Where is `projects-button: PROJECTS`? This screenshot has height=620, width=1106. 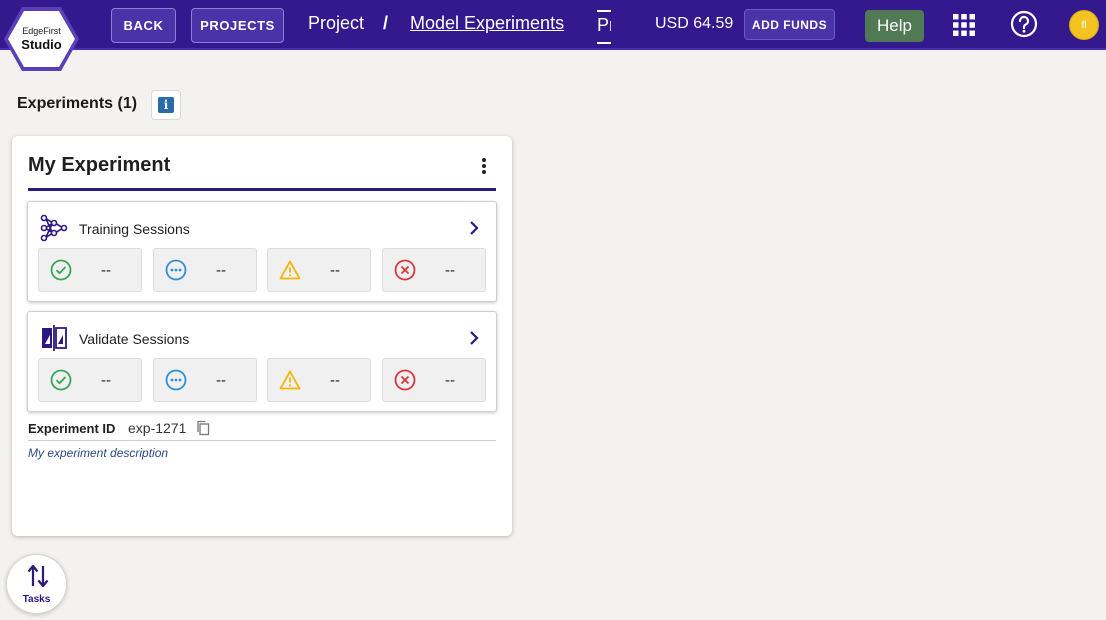
projects-button: PROJECTS is located at coordinates (237, 25).